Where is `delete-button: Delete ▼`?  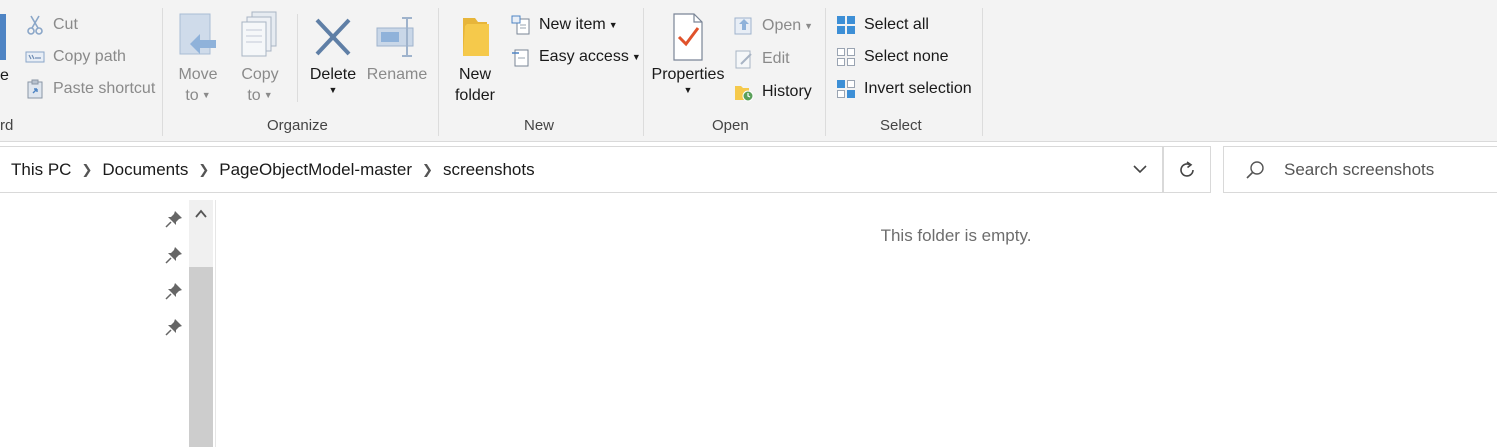 delete-button: Delete ▼ is located at coordinates (333, 52).